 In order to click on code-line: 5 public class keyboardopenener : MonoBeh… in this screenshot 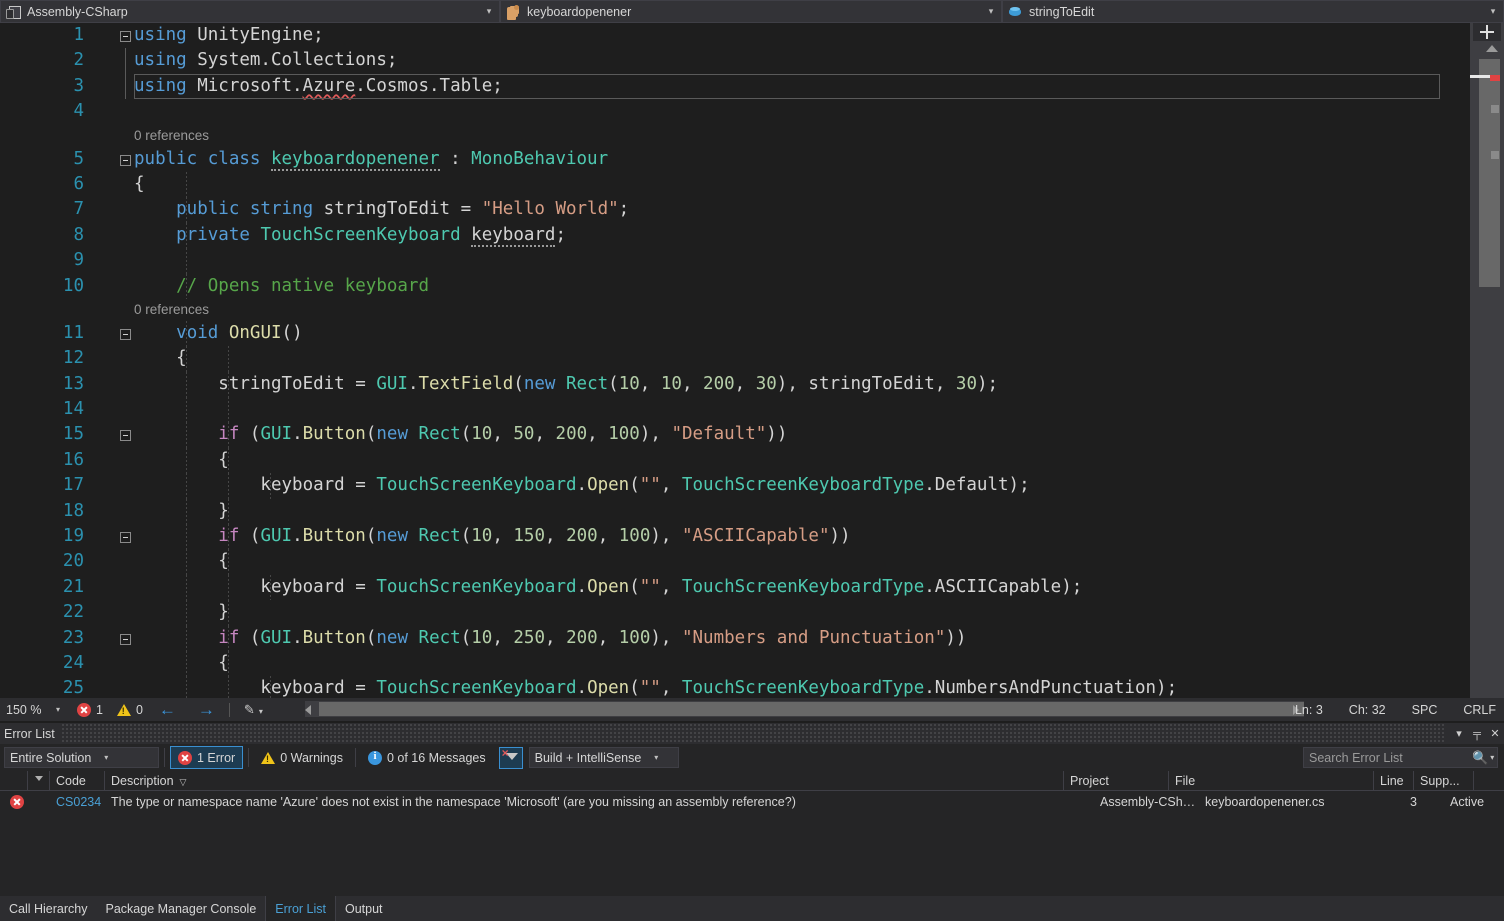, I will do `click(735, 159)`.